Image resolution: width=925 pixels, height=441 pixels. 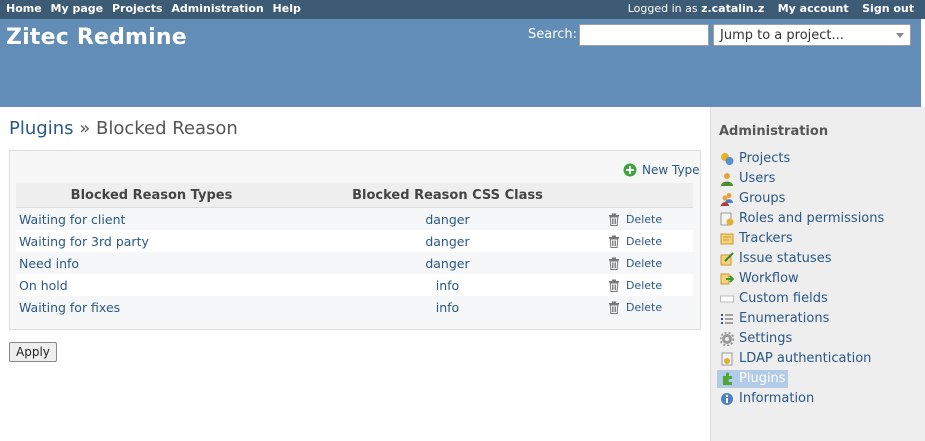 What do you see at coordinates (217, 8) in the screenshot?
I see `top-menu-administration: Administration` at bounding box center [217, 8].